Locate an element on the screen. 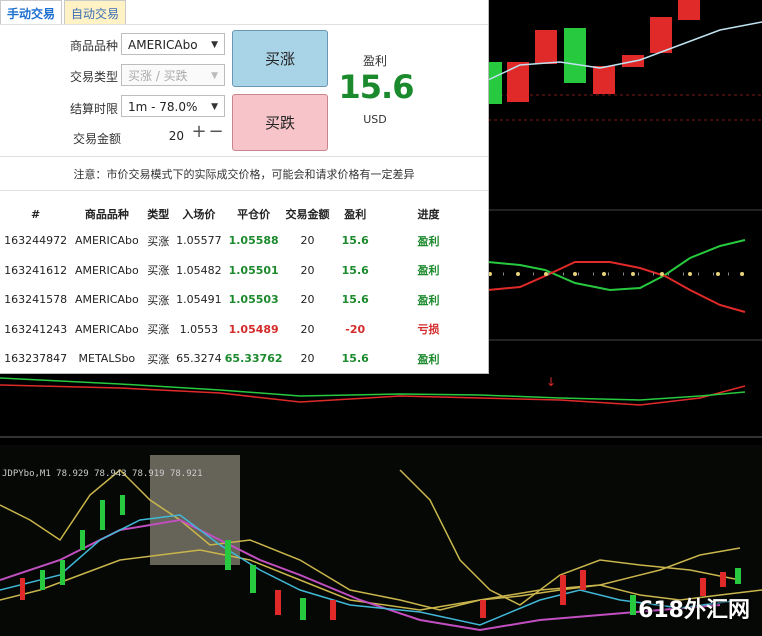 This screenshot has width=762, height=636. trade-type-label: 交易类型 is located at coordinates (94, 77).